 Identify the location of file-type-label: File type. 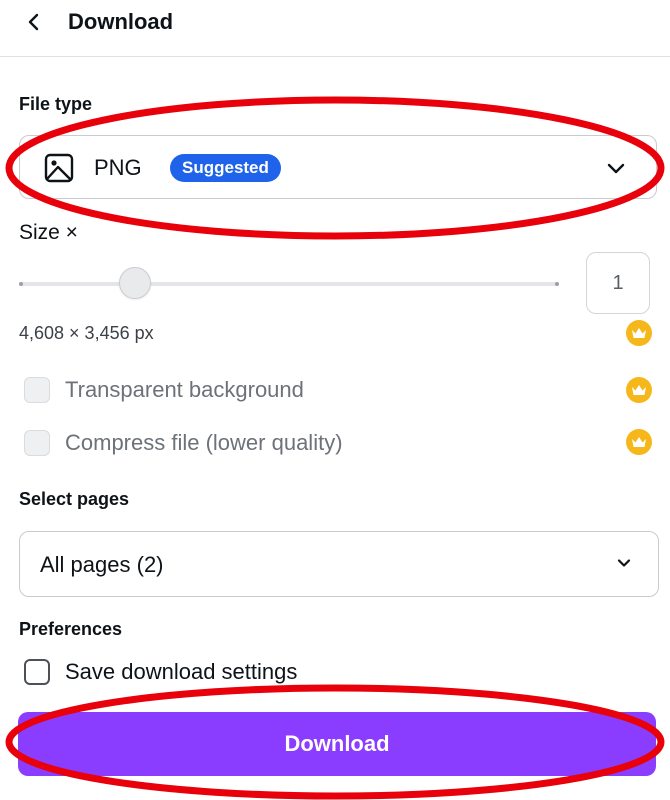
(56, 104).